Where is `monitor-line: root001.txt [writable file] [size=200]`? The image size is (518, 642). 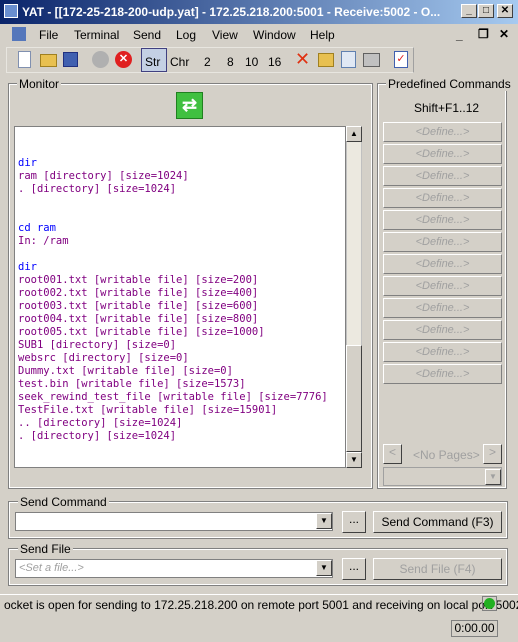 monitor-line: root001.txt [writable file] [size=200] is located at coordinates (138, 280).